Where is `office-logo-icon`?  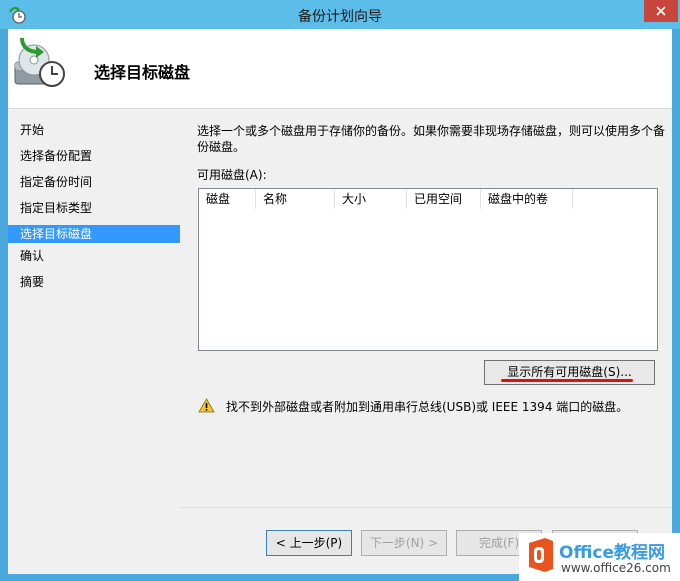
office-logo-icon is located at coordinates (541, 555).